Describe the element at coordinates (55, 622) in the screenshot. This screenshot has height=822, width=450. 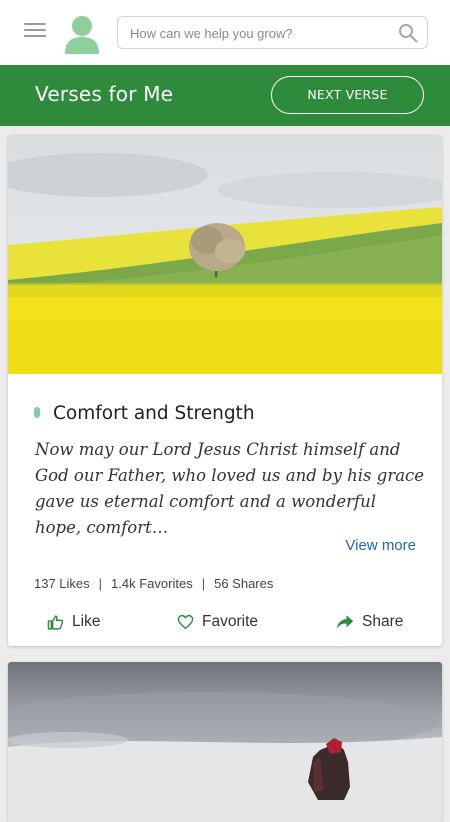
I see `thumbs-up-icon` at that location.